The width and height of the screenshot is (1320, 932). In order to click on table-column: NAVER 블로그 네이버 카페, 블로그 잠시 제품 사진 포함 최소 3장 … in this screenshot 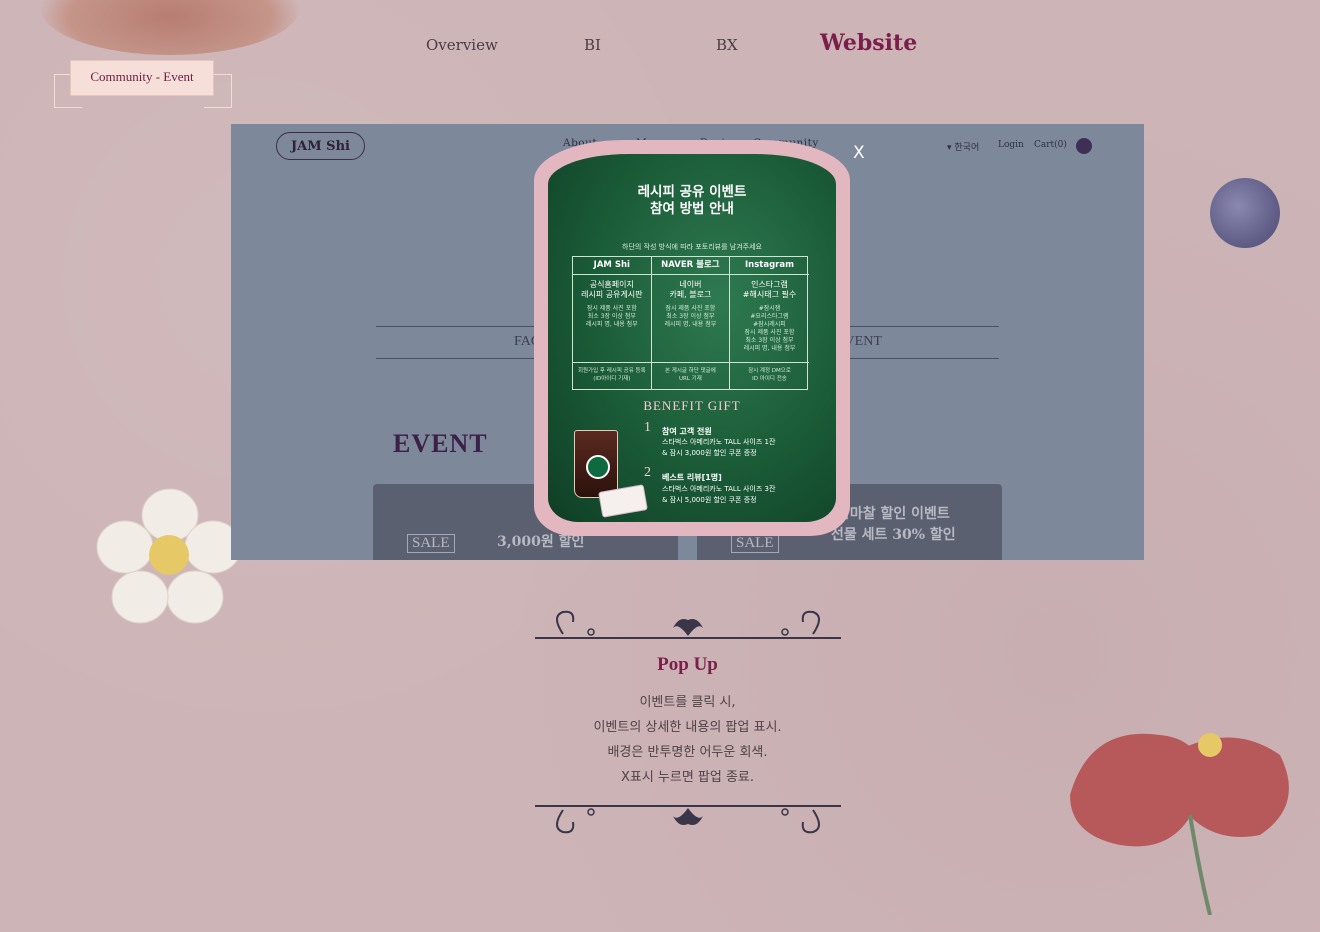, I will do `click(691, 323)`.